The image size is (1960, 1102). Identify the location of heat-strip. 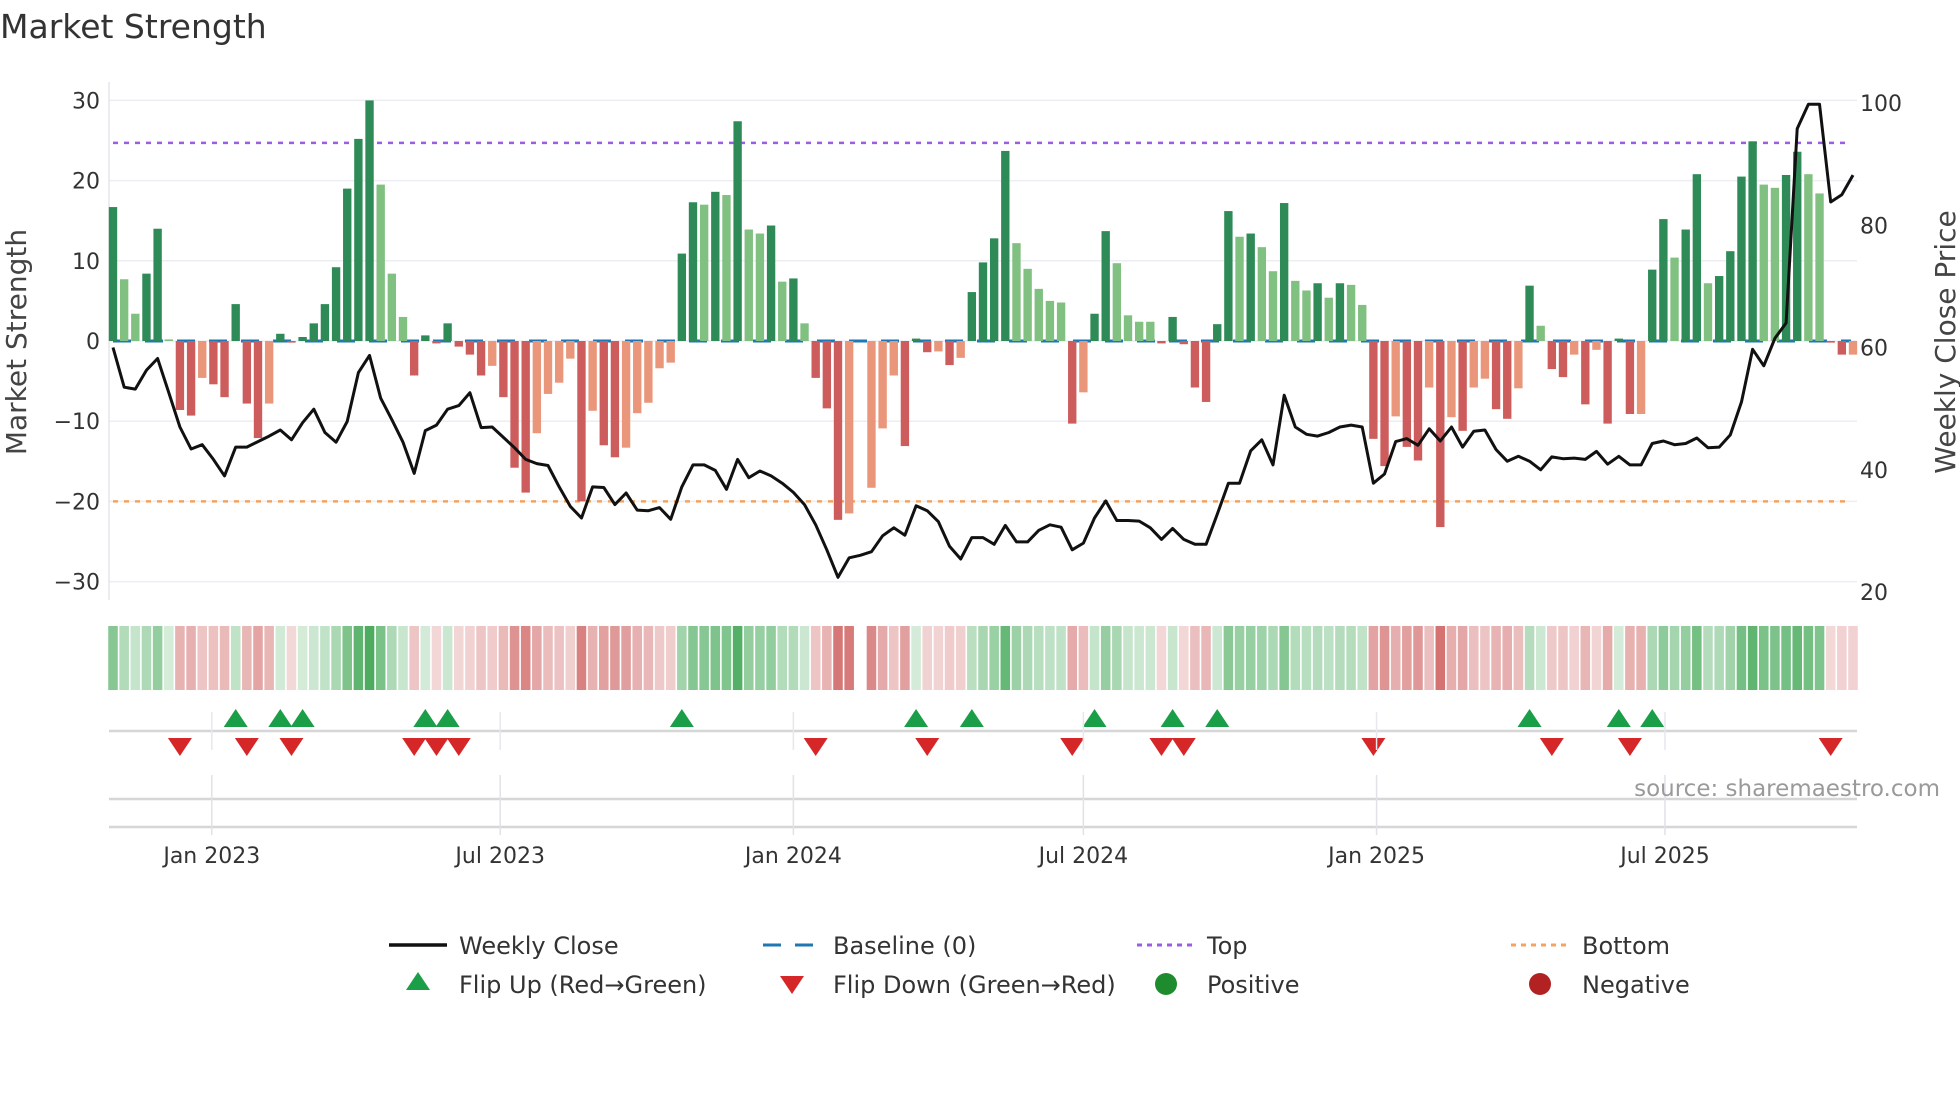
(983, 658).